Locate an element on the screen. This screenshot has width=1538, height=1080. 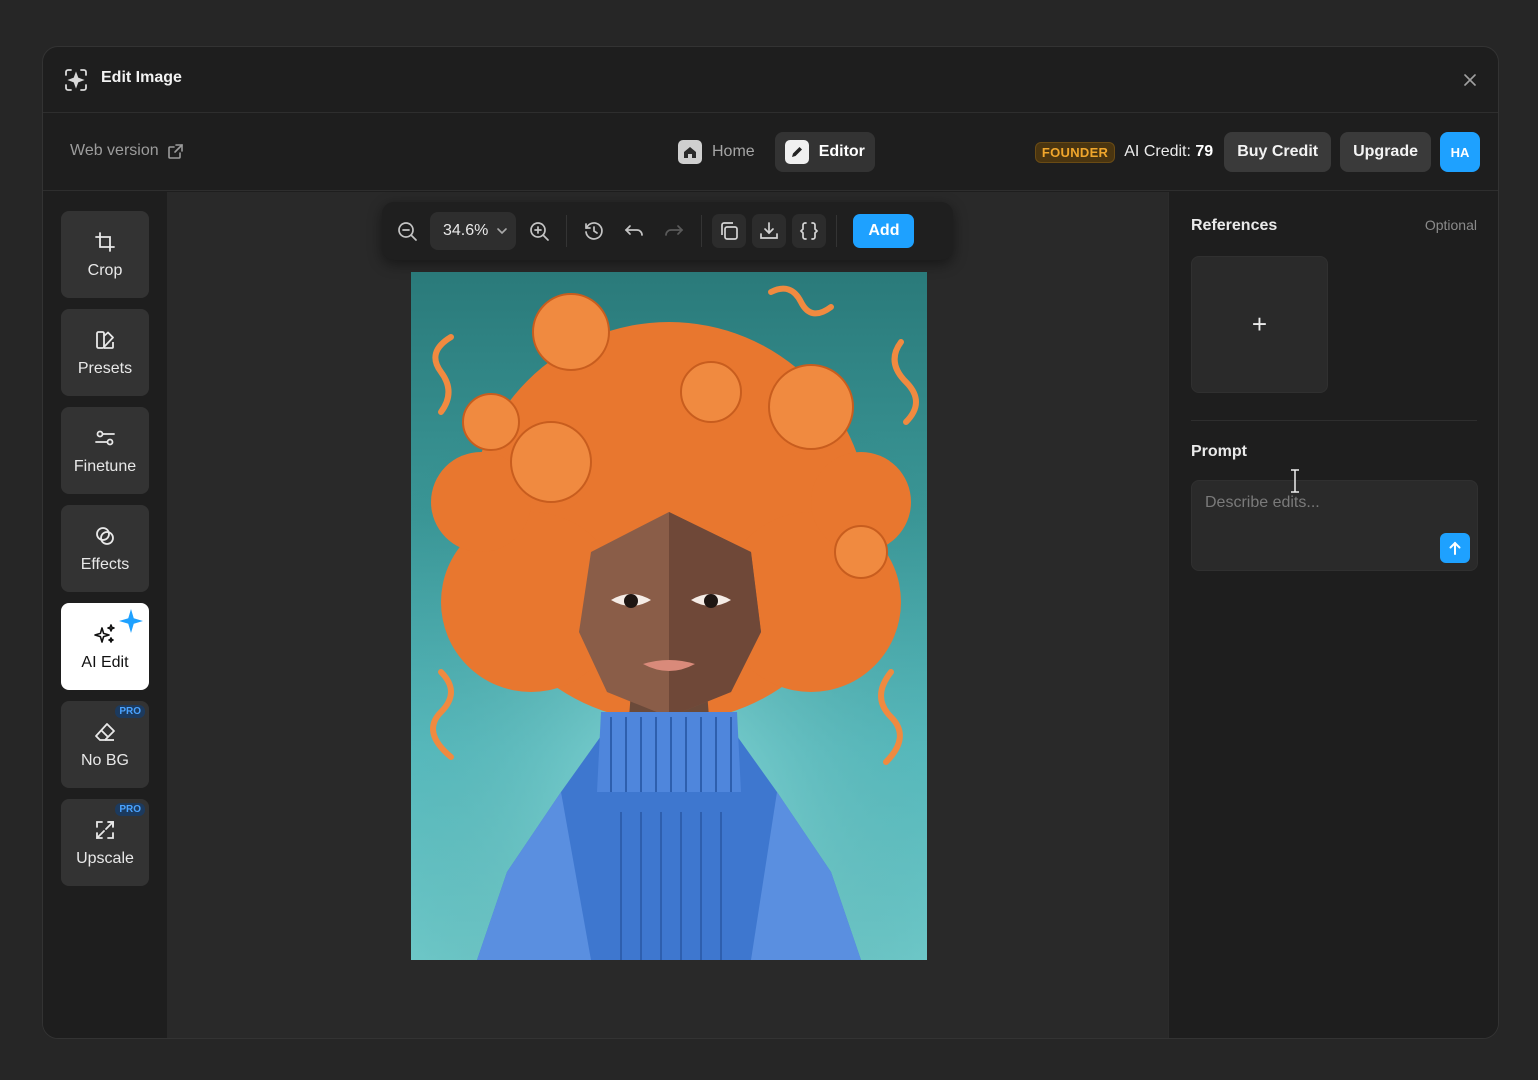
undo-button is located at coordinates (634, 231).